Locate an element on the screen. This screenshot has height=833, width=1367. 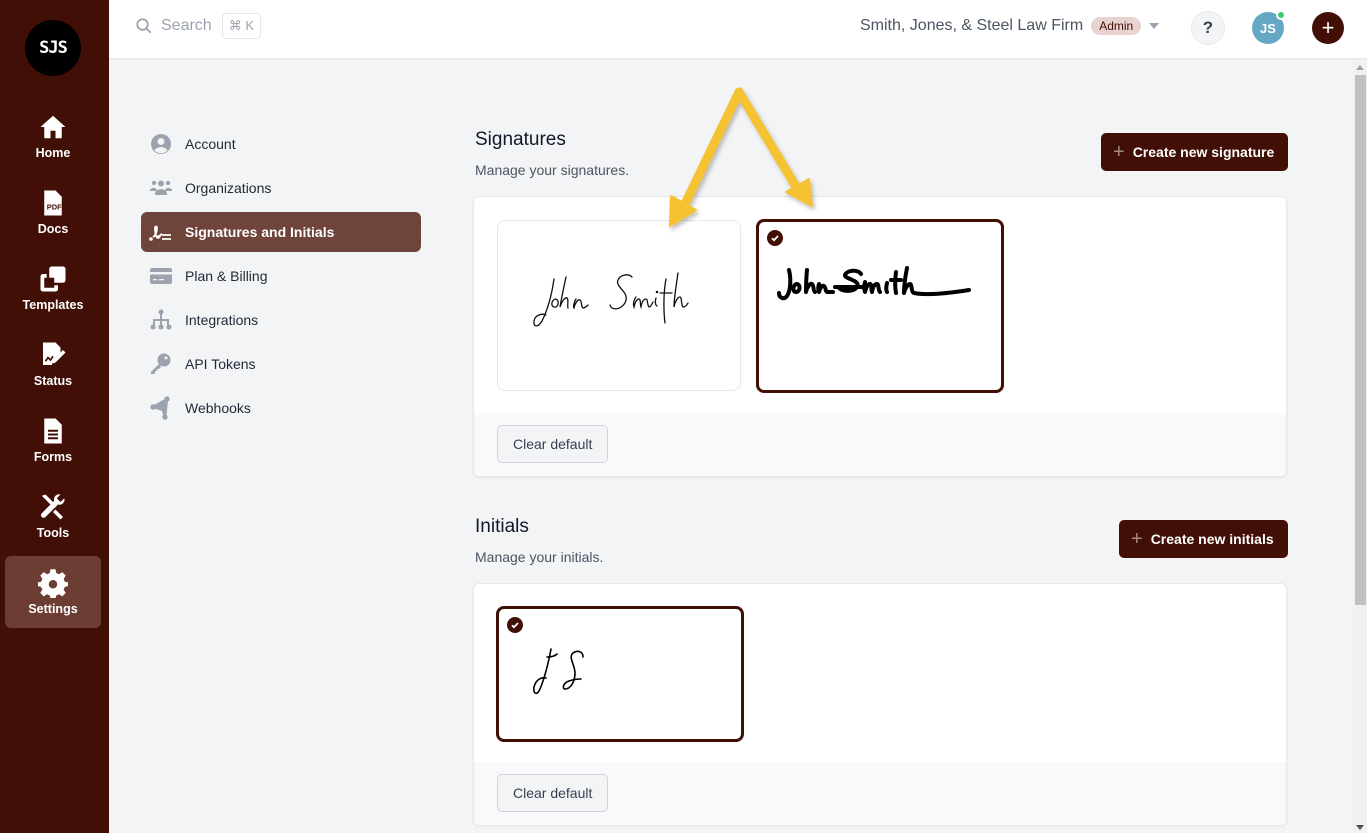
page-scrollbar is located at coordinates (1360, 446).